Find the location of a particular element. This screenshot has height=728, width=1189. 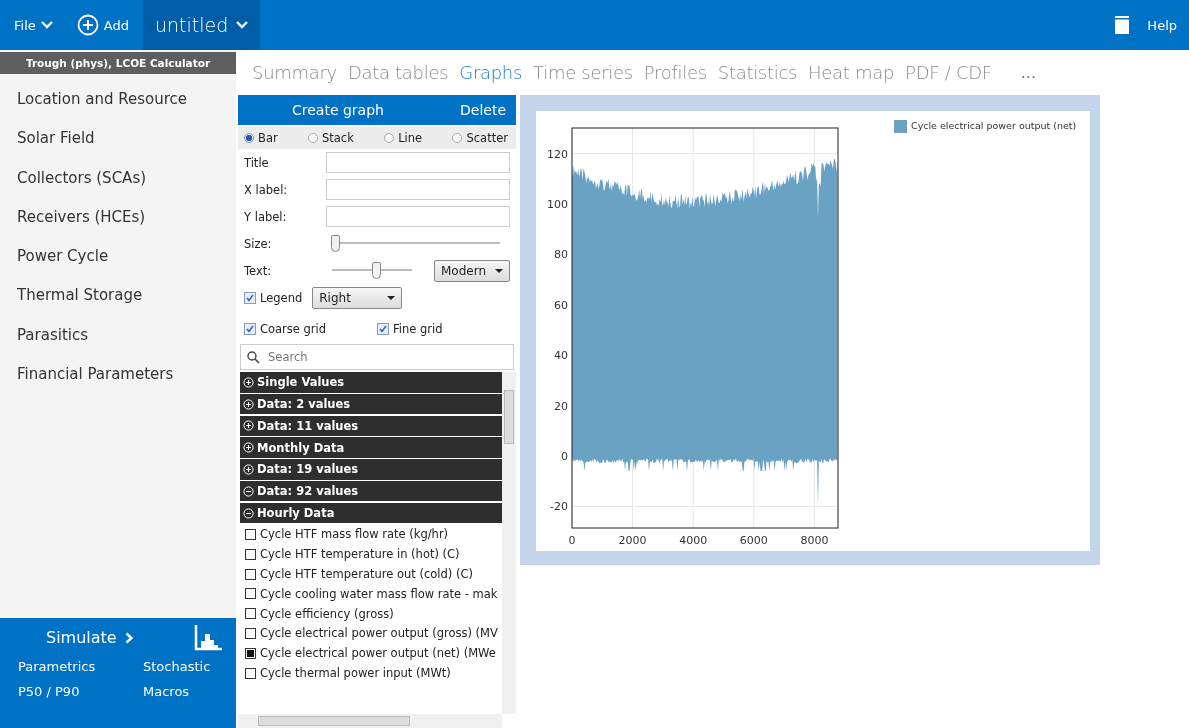

font-dropdown: Modern is located at coordinates (472, 270).